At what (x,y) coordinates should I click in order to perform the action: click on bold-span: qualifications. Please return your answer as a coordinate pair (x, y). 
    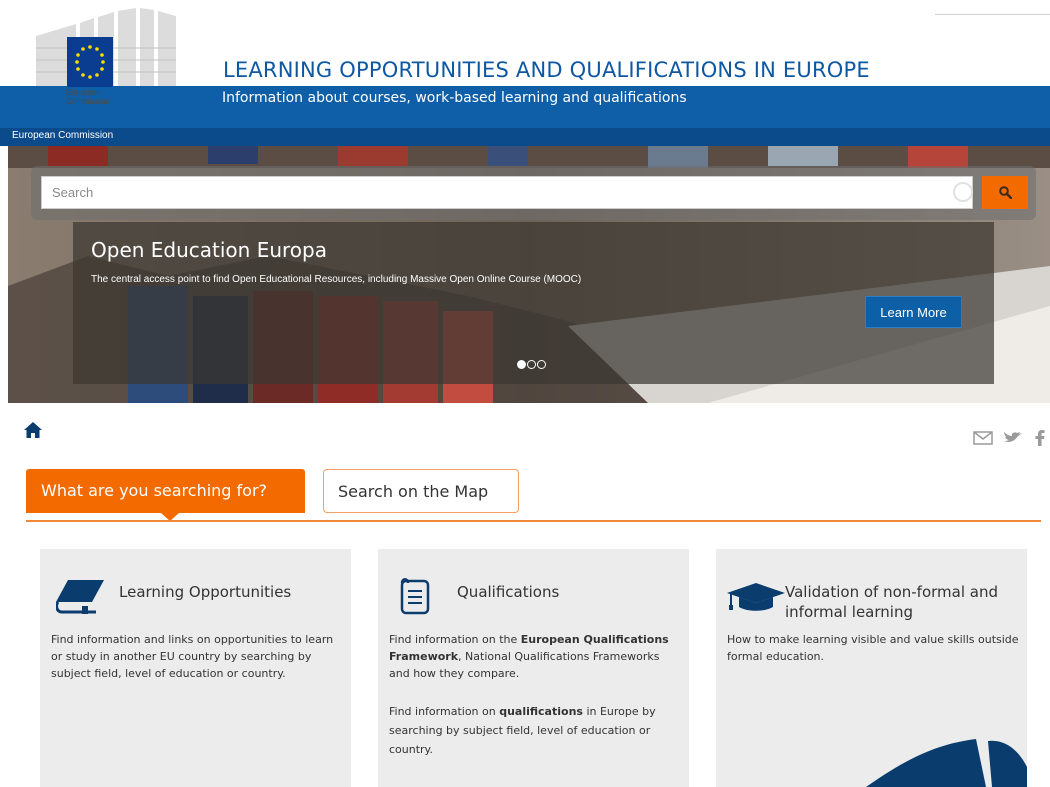
    Looking at the image, I should click on (541, 711).